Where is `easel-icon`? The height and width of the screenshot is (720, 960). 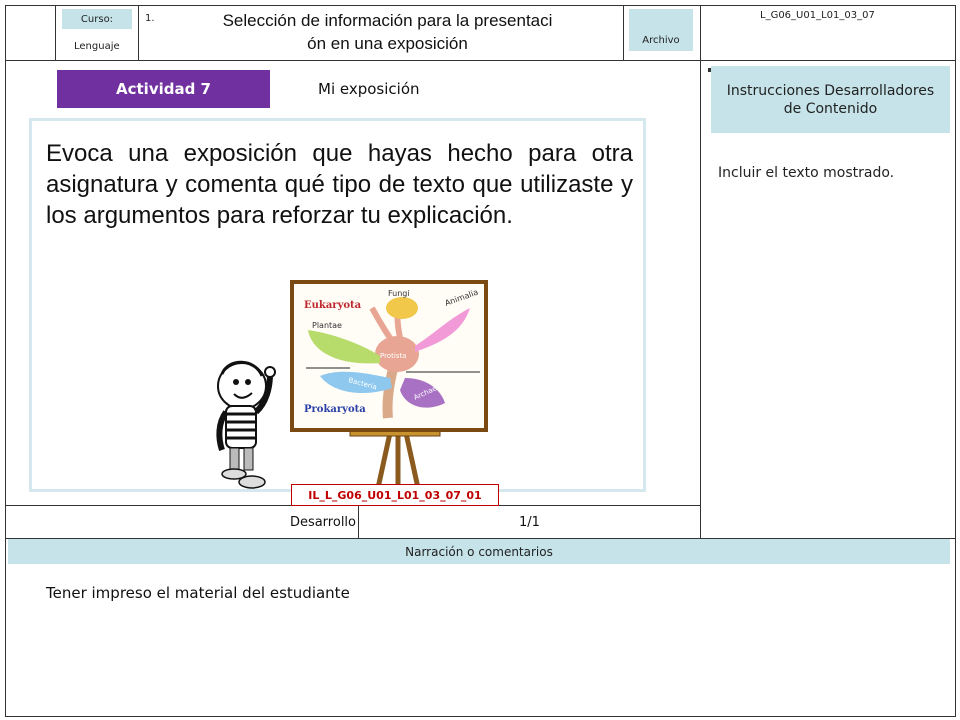 easel-icon is located at coordinates (395, 458).